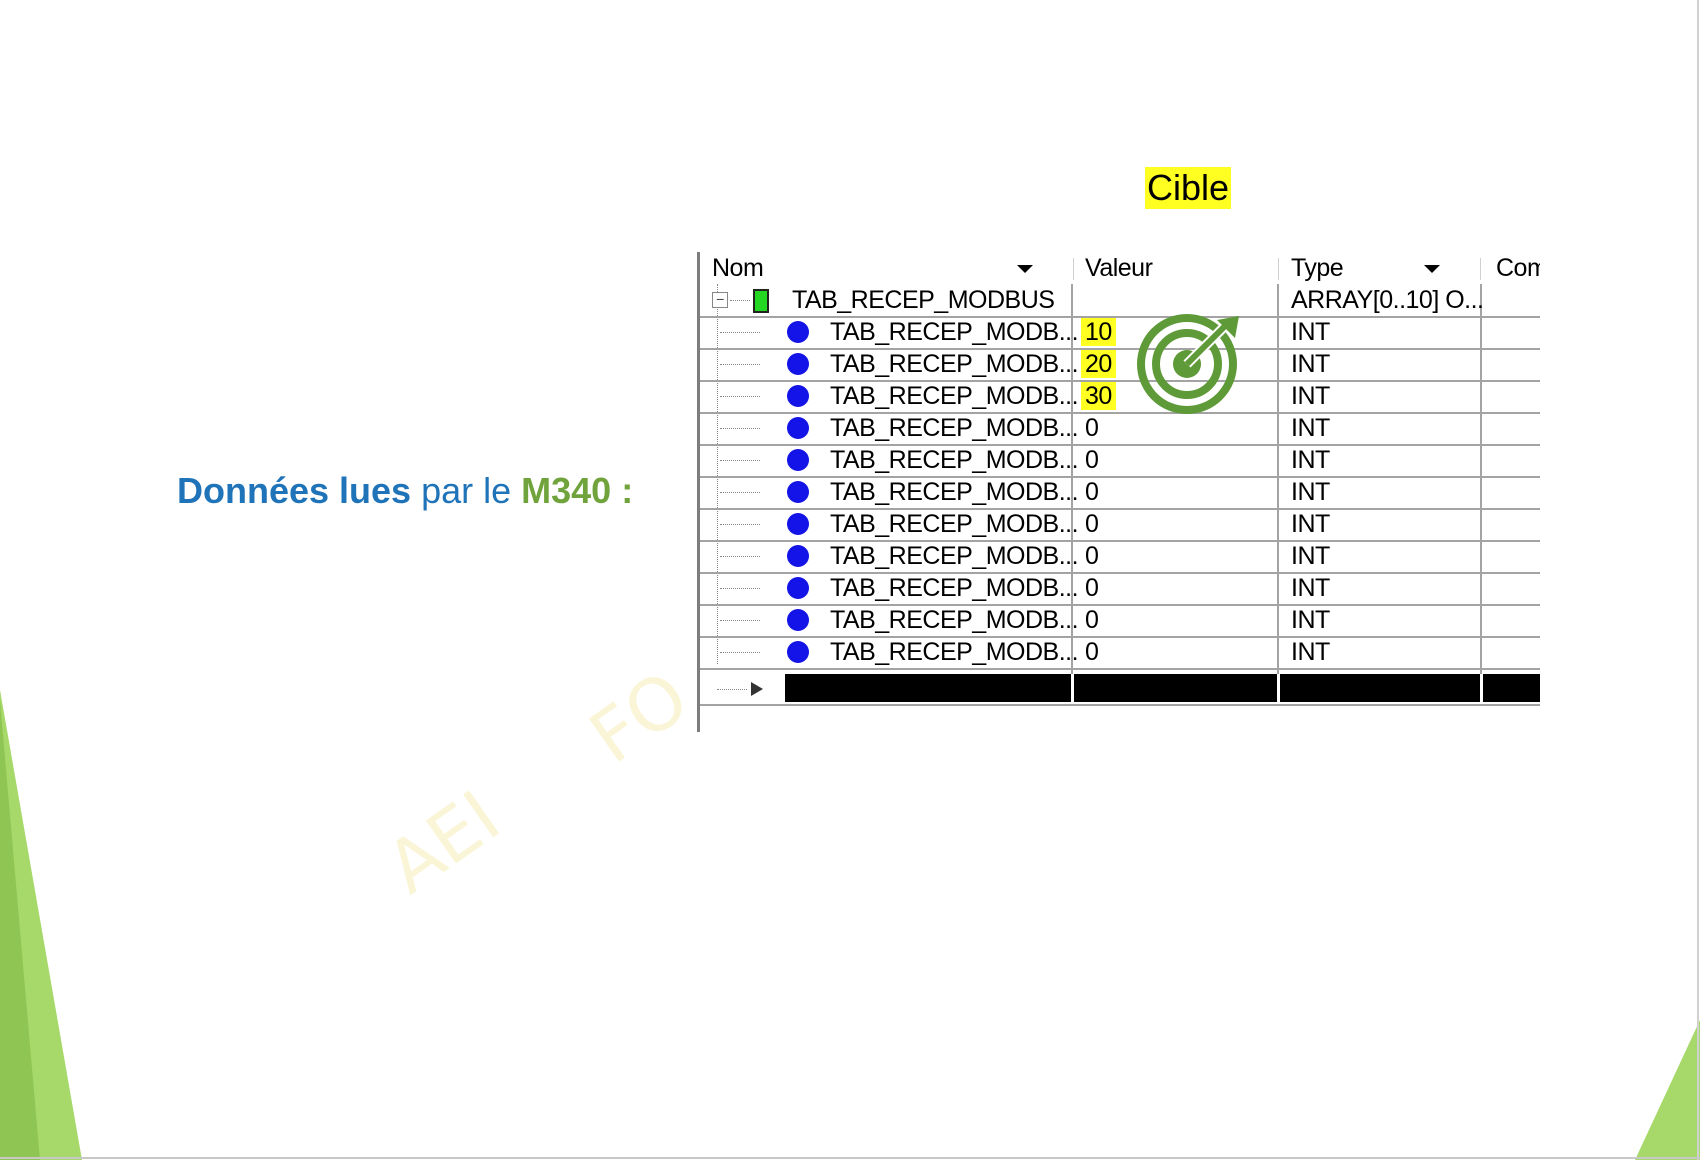 This screenshot has width=1700, height=1160. Describe the element at coordinates (1317, 268) in the screenshot. I see `column-header-type: Type` at that location.